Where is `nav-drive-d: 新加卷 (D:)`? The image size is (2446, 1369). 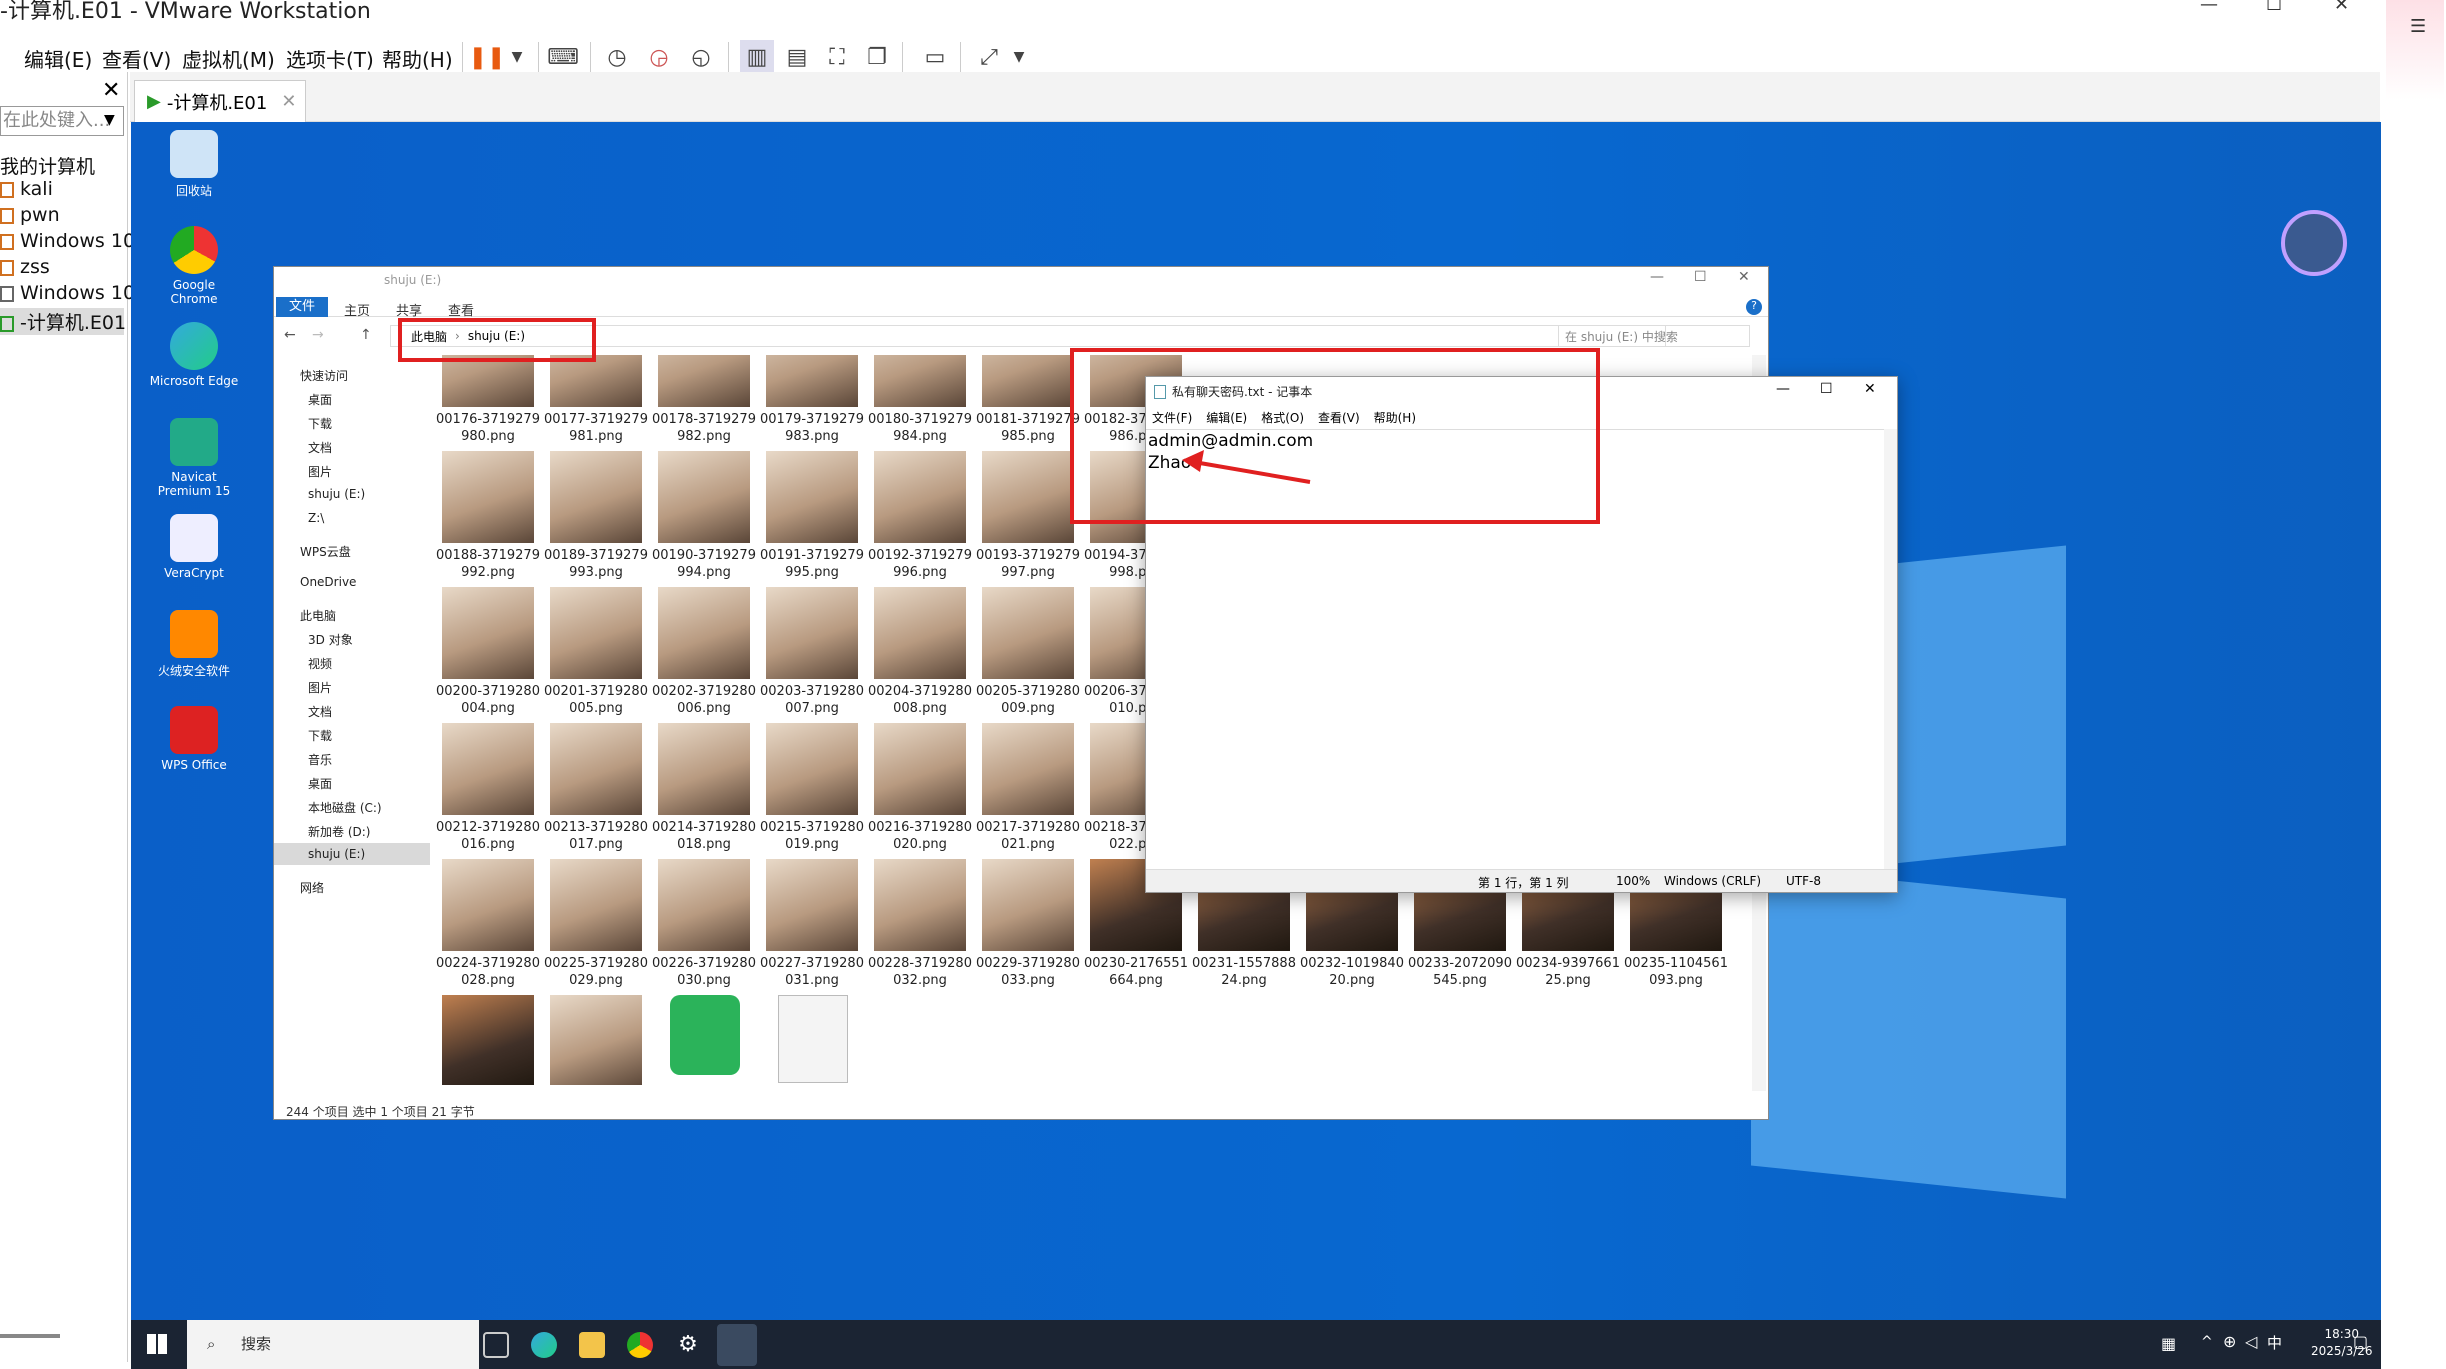
nav-drive-d: 新加卷 (D:) is located at coordinates (339, 831).